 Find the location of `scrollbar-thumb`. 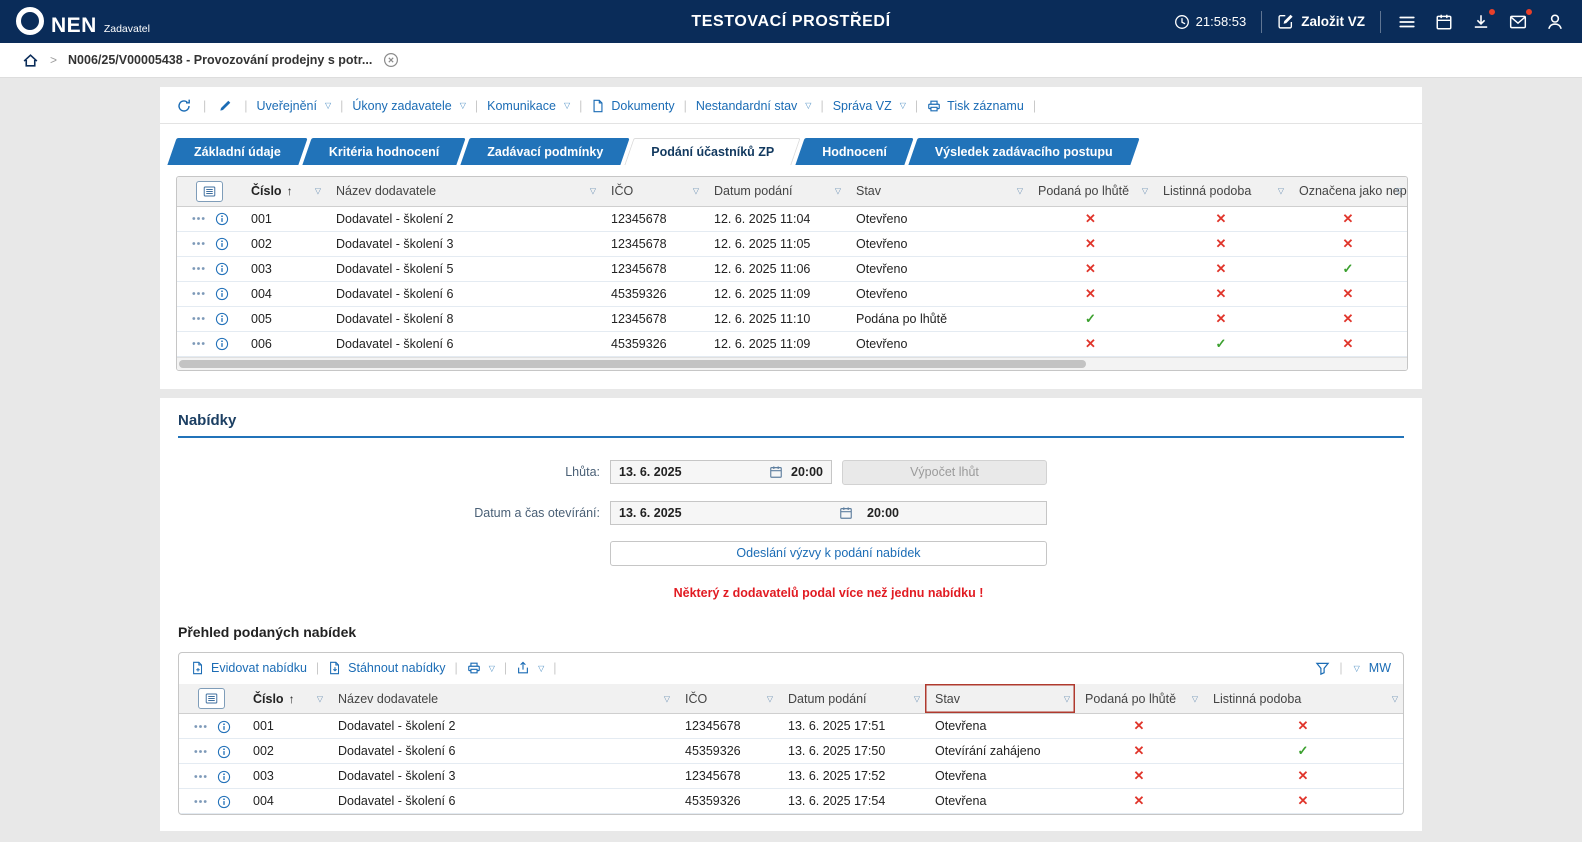

scrollbar-thumb is located at coordinates (633, 363).